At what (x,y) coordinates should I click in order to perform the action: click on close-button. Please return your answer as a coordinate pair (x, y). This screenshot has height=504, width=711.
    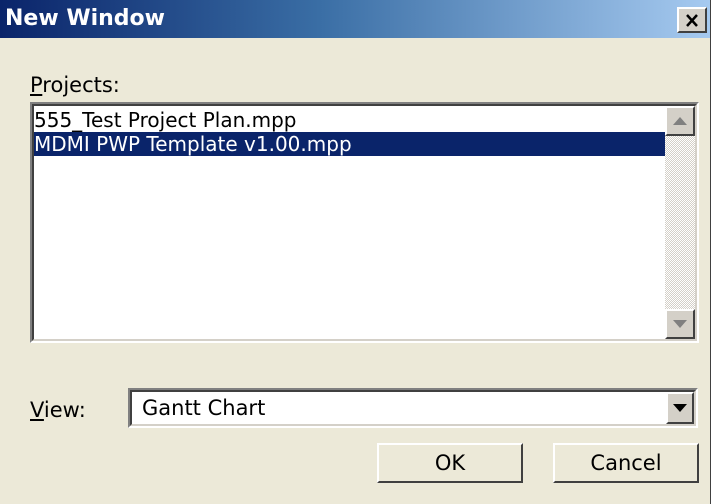
    Looking at the image, I should click on (692, 20).